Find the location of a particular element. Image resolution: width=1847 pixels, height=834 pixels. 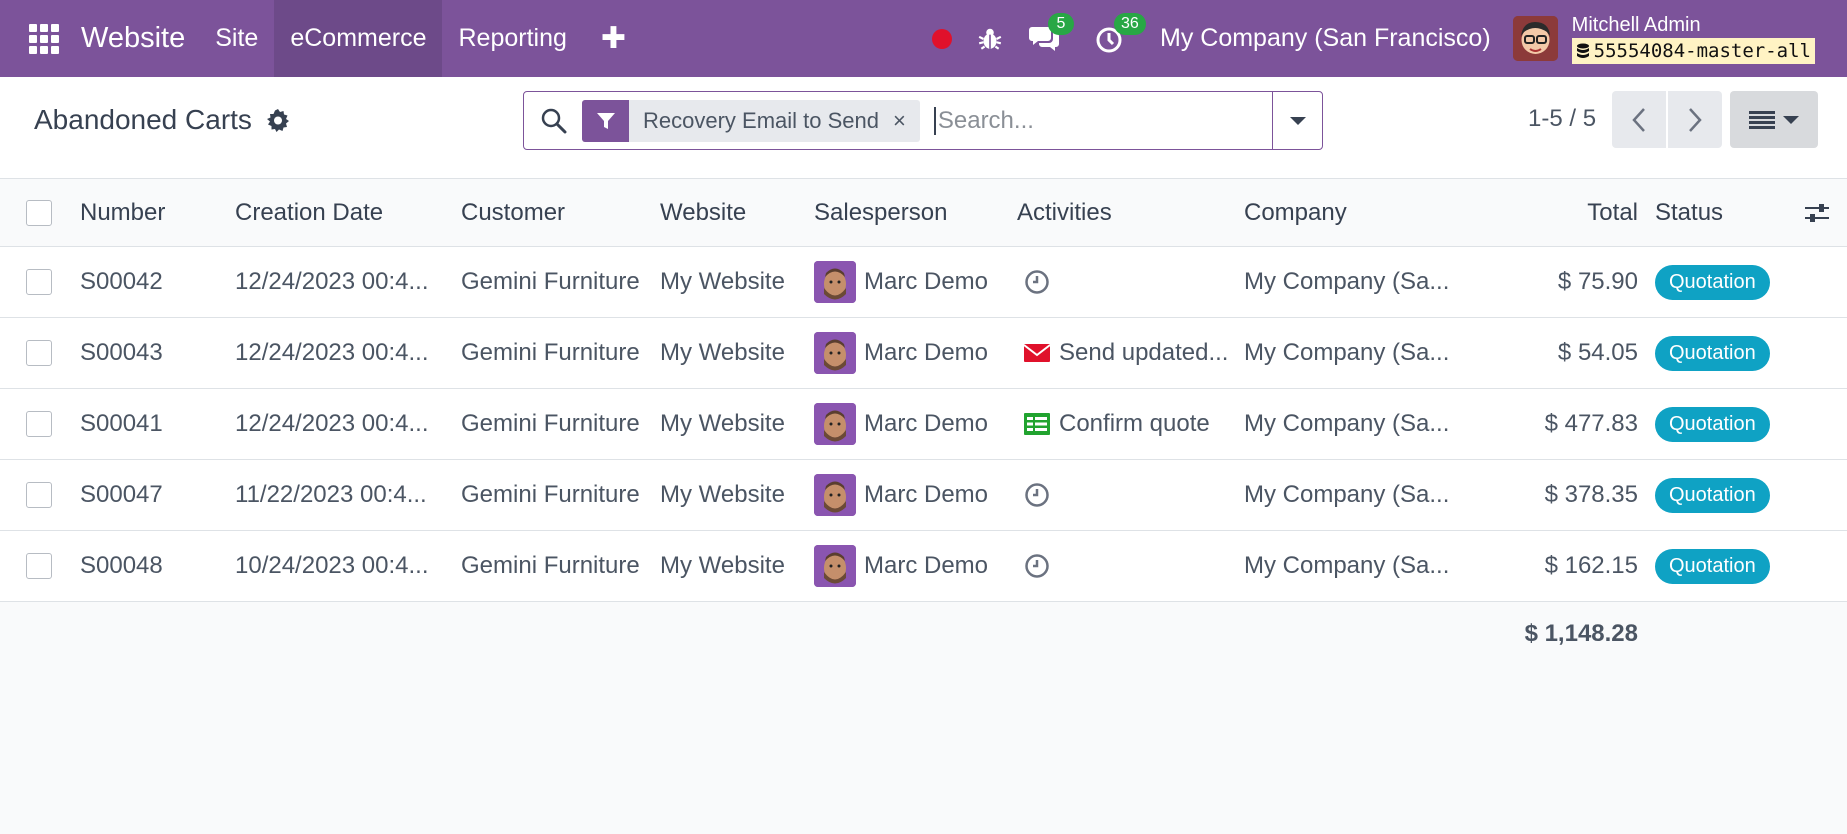

menu-site: Site is located at coordinates (236, 38).